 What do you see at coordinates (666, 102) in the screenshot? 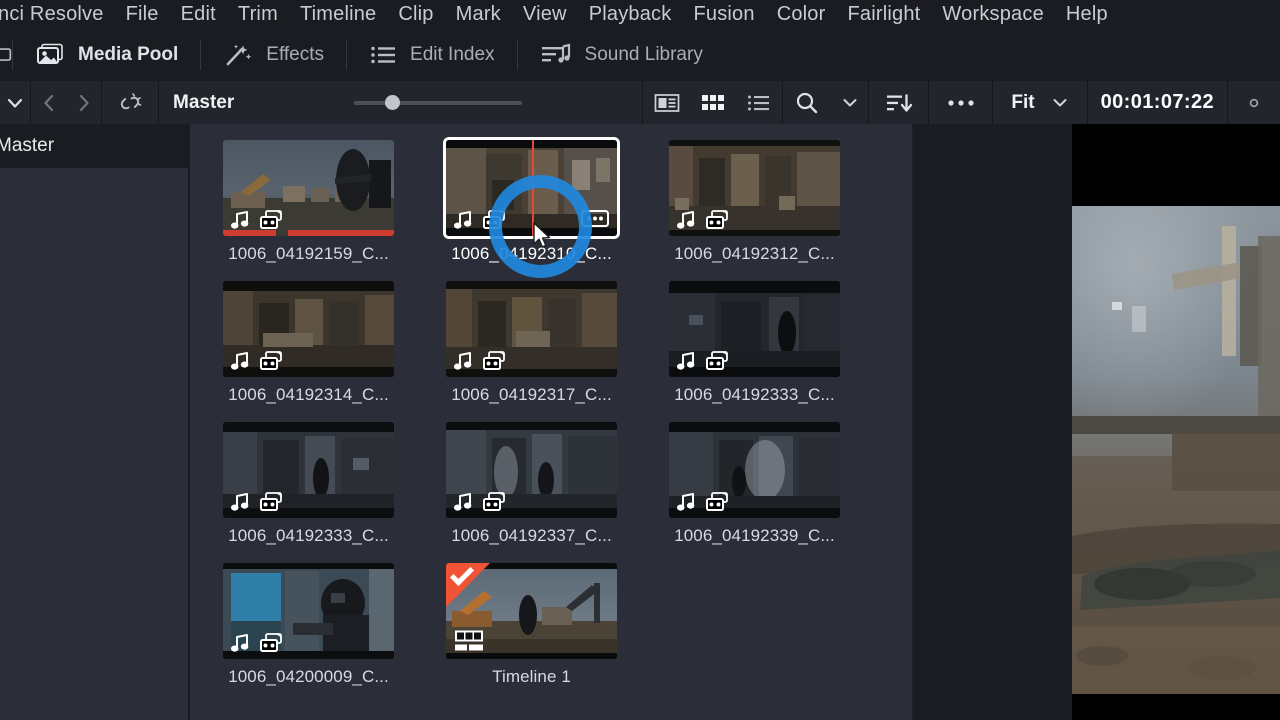
I see `metadata-view-icon` at bounding box center [666, 102].